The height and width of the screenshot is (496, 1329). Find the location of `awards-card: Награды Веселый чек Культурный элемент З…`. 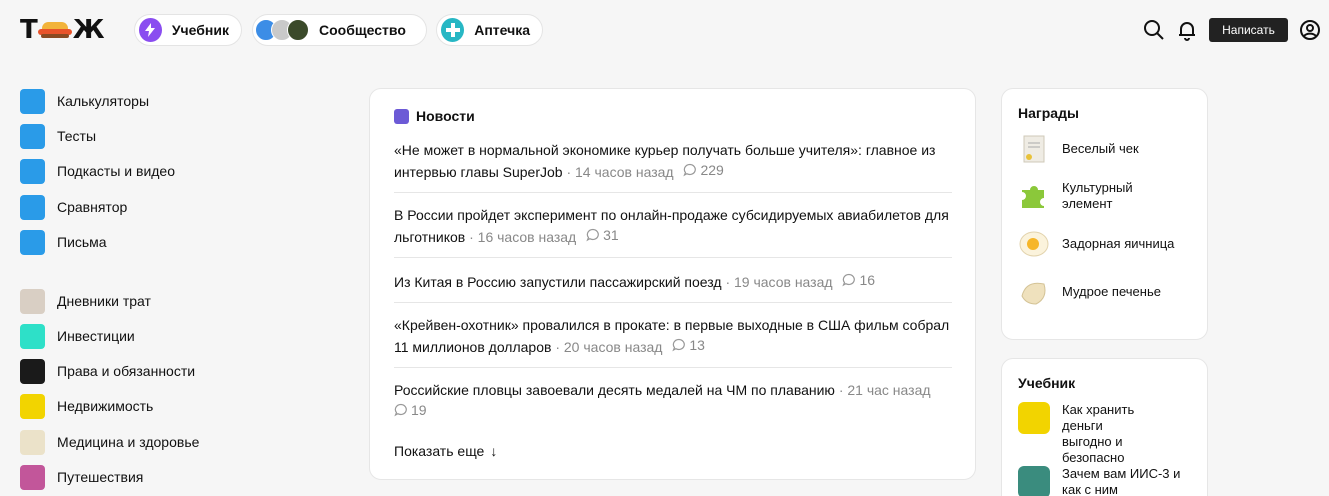

awards-card: Награды Веселый чек Культурный элемент З… is located at coordinates (1104, 214).